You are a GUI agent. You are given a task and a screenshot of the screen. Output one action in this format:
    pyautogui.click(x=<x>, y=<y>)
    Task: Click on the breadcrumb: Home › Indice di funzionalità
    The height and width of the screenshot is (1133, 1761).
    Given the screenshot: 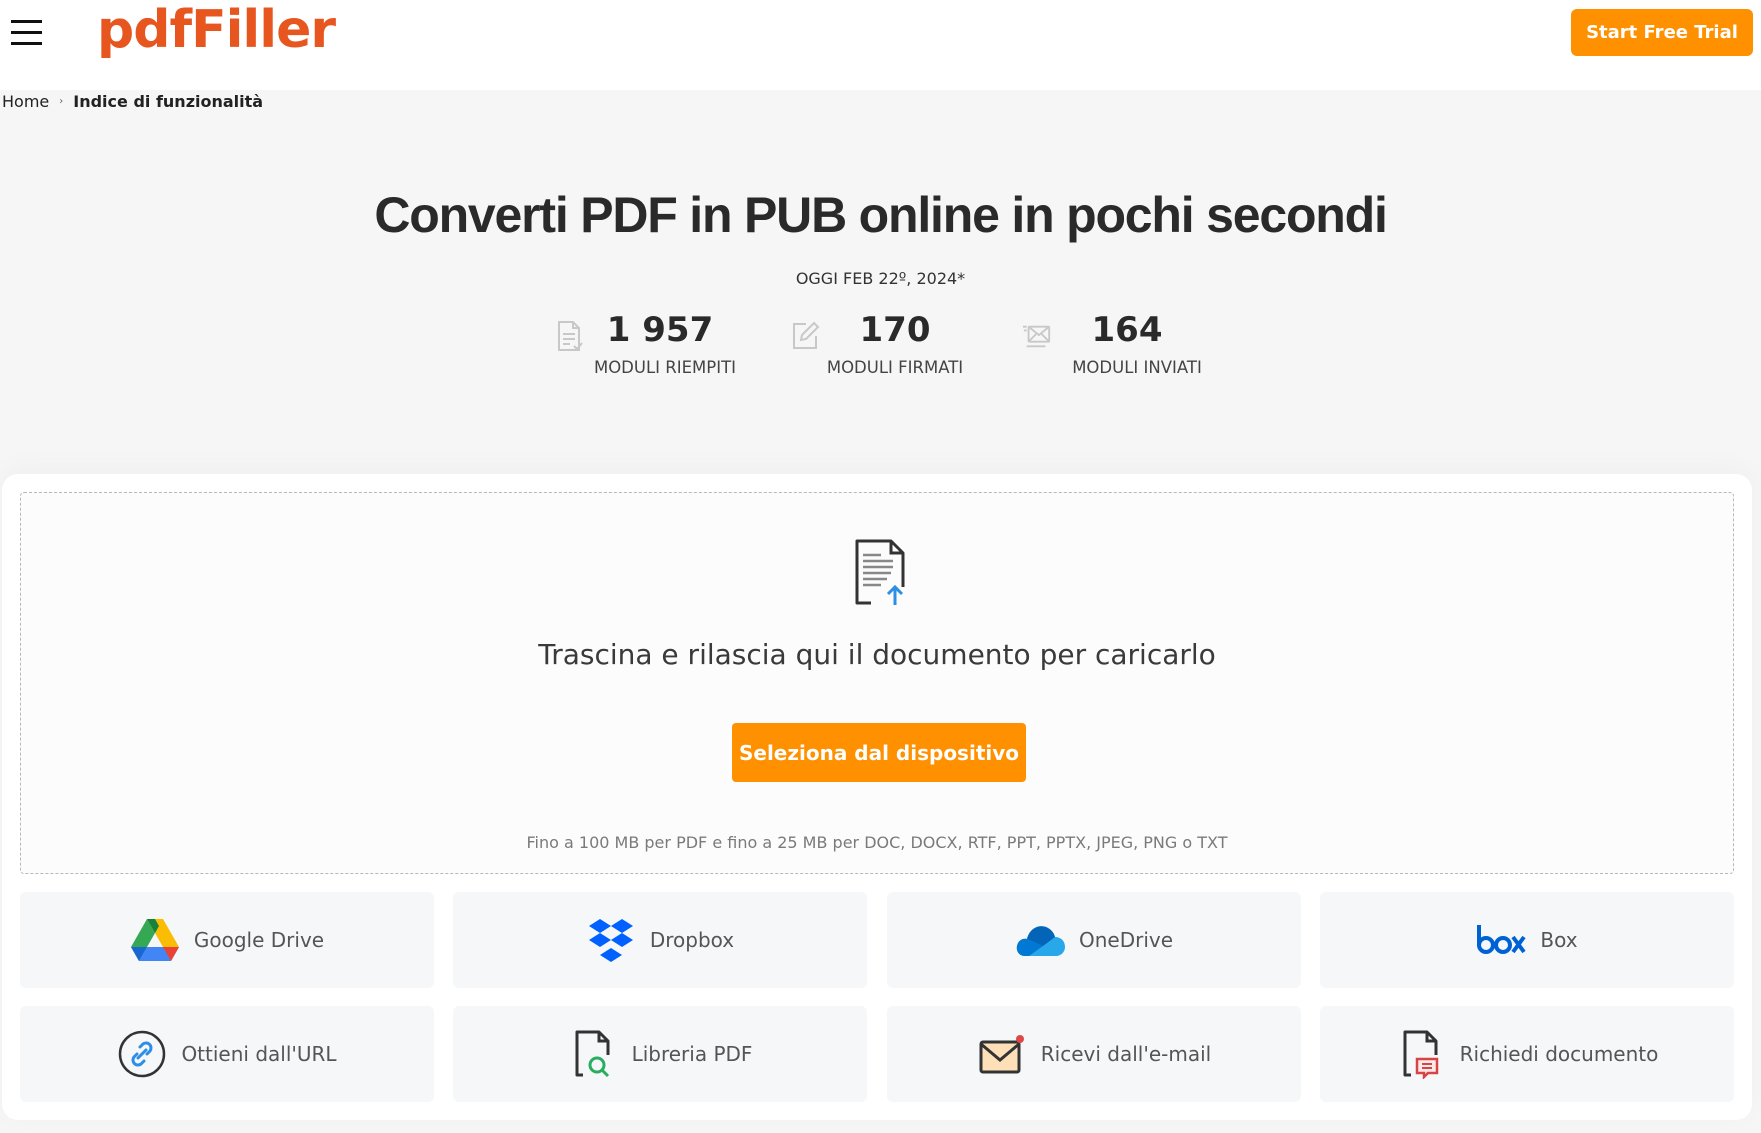 What is the action you would take?
    pyautogui.click(x=132, y=101)
    